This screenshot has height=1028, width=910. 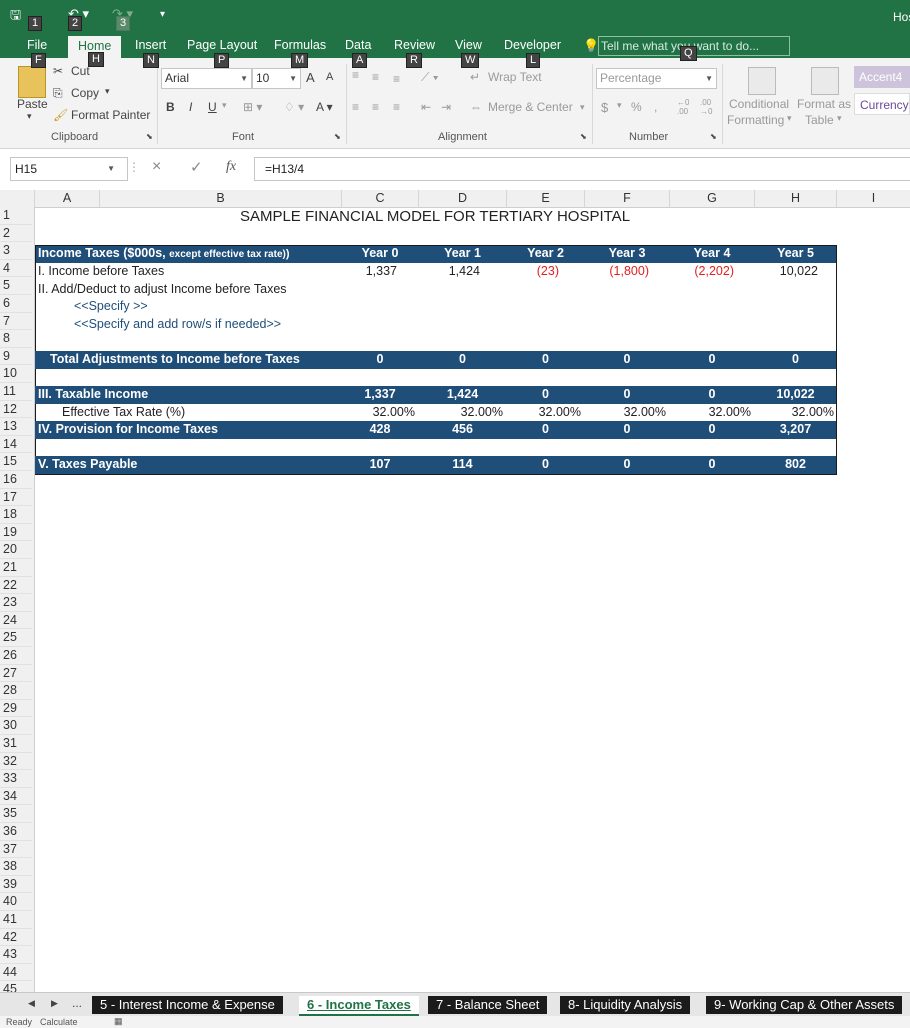 What do you see at coordinates (795, 430) in the screenshot?
I see `table-cell: 3,207` at bounding box center [795, 430].